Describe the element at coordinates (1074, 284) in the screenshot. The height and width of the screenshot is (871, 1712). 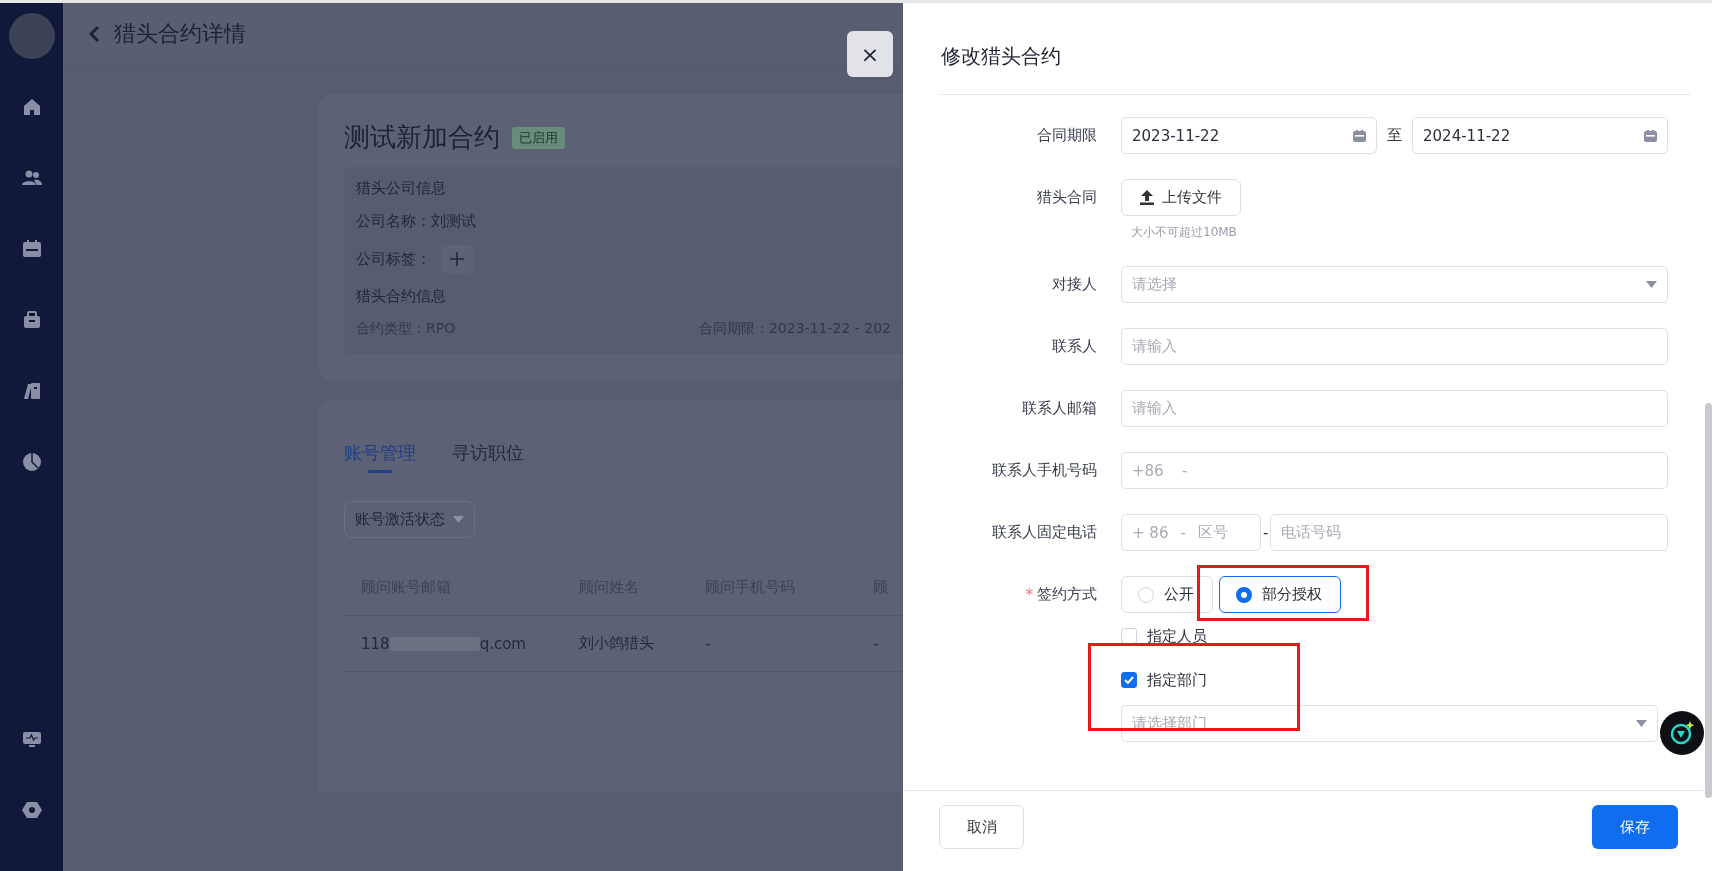
I see `form-label: 对接人` at that location.